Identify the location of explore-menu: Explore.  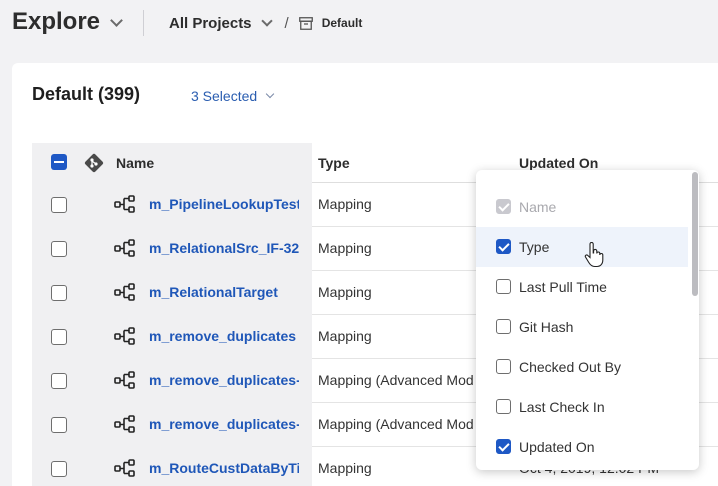
(67, 22).